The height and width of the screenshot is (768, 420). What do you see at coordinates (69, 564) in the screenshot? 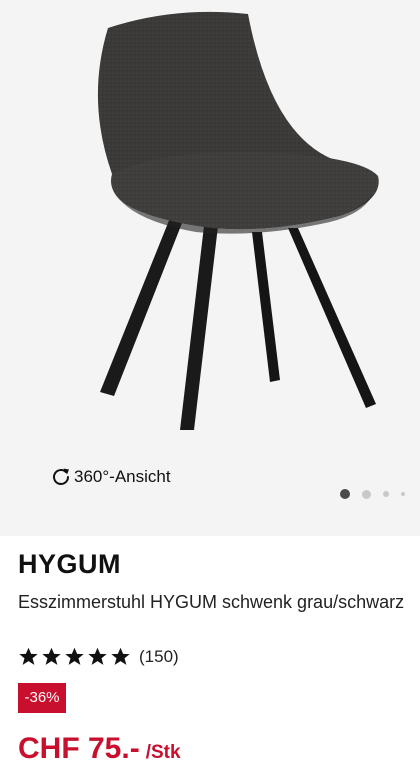
I see `product-brand: HYGUM` at bounding box center [69, 564].